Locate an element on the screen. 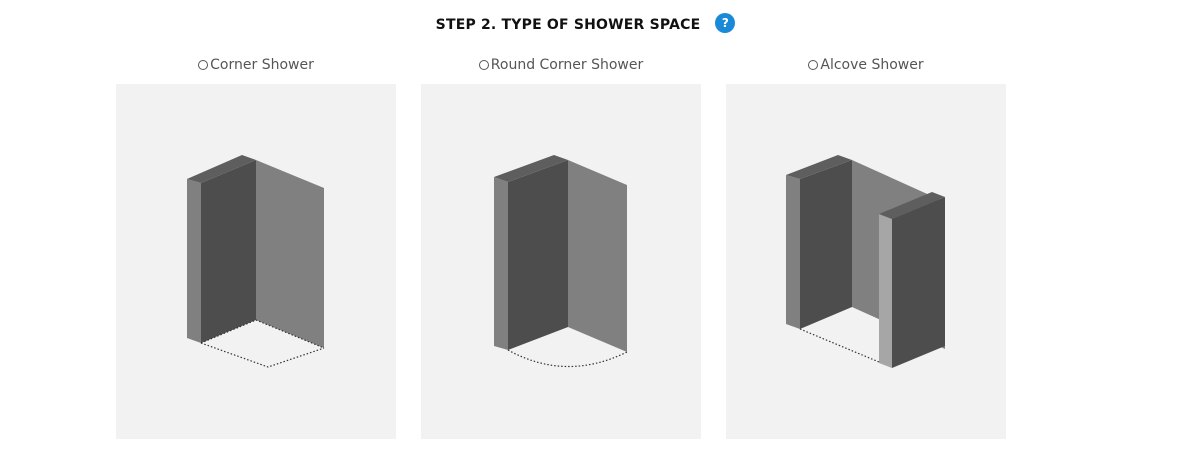  round-corner-shower-label: Round Corner Shower is located at coordinates (567, 65).